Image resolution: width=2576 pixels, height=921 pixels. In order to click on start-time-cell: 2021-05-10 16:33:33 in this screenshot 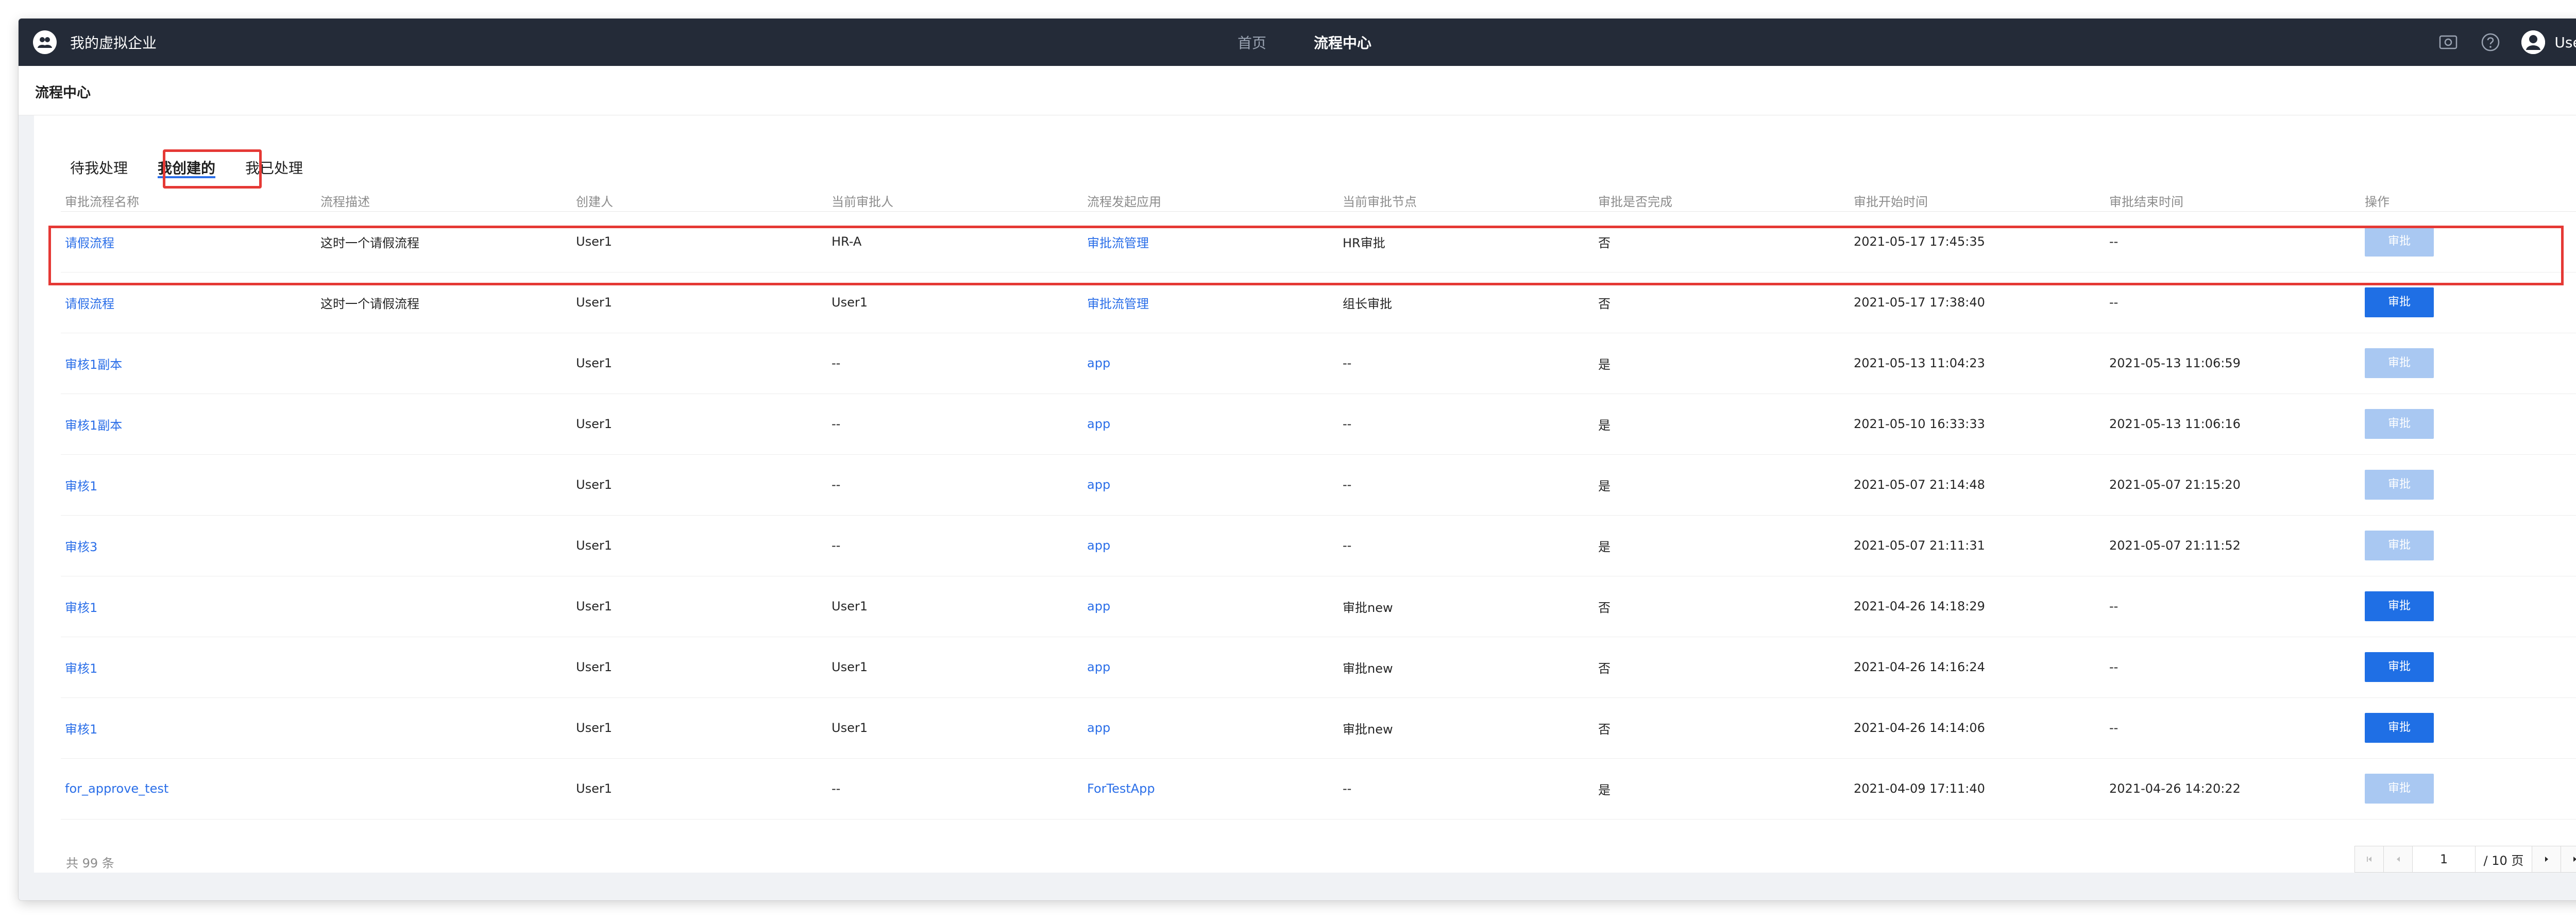, I will do `click(1977, 424)`.